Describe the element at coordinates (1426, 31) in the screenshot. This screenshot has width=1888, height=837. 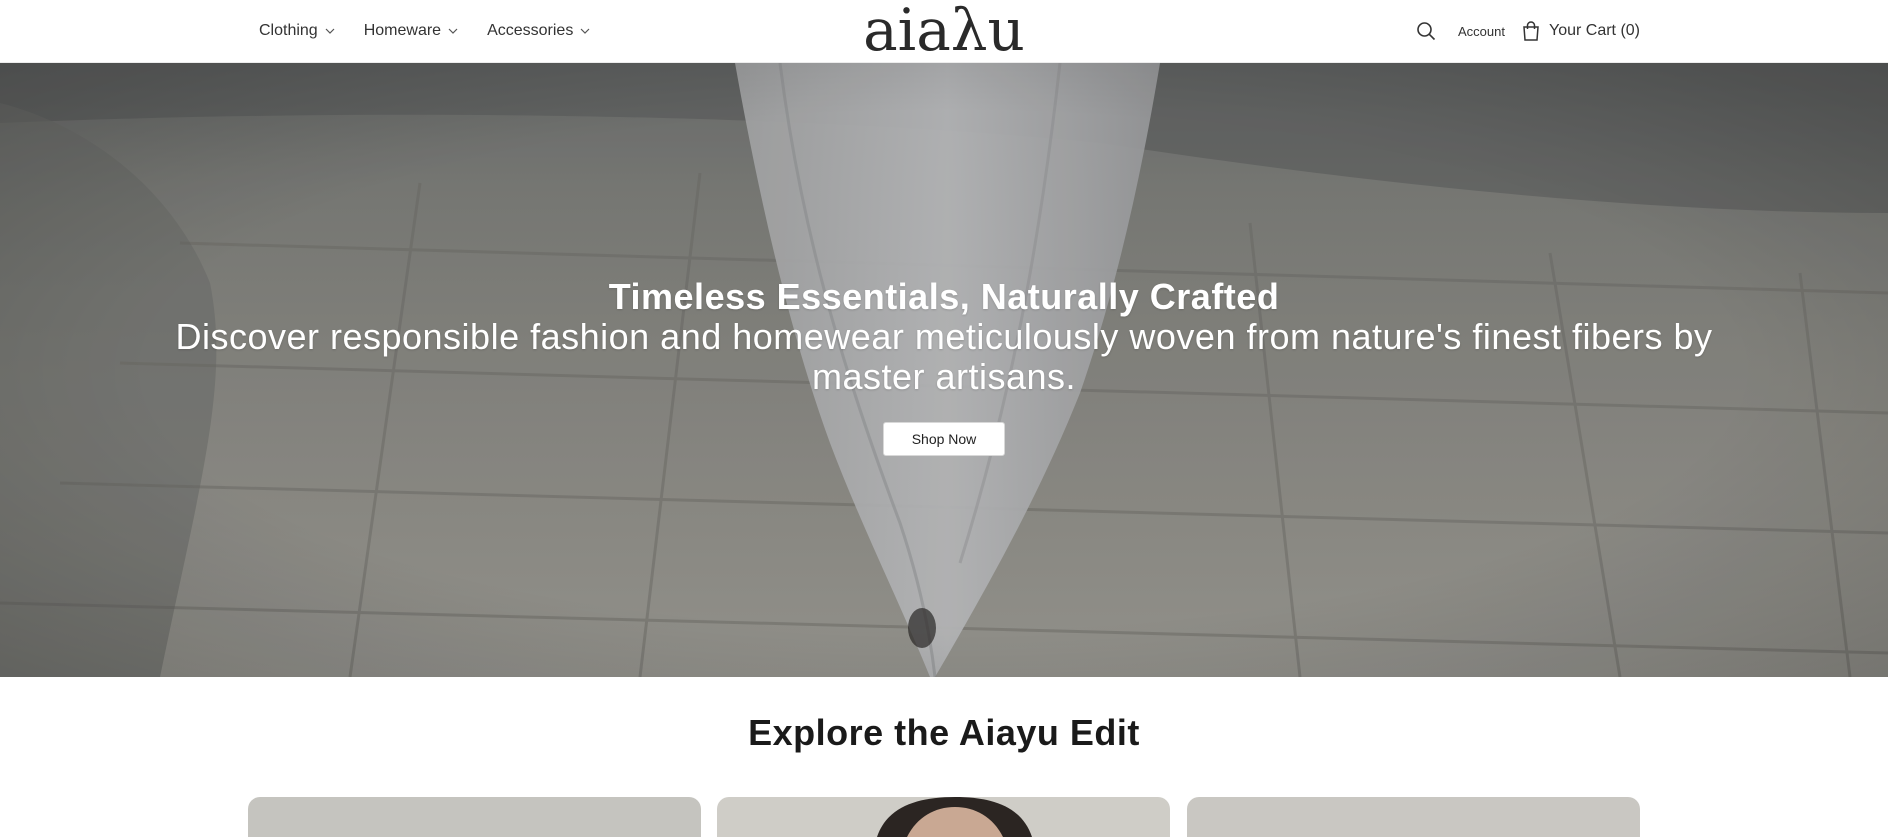
I see `search-icon` at that location.